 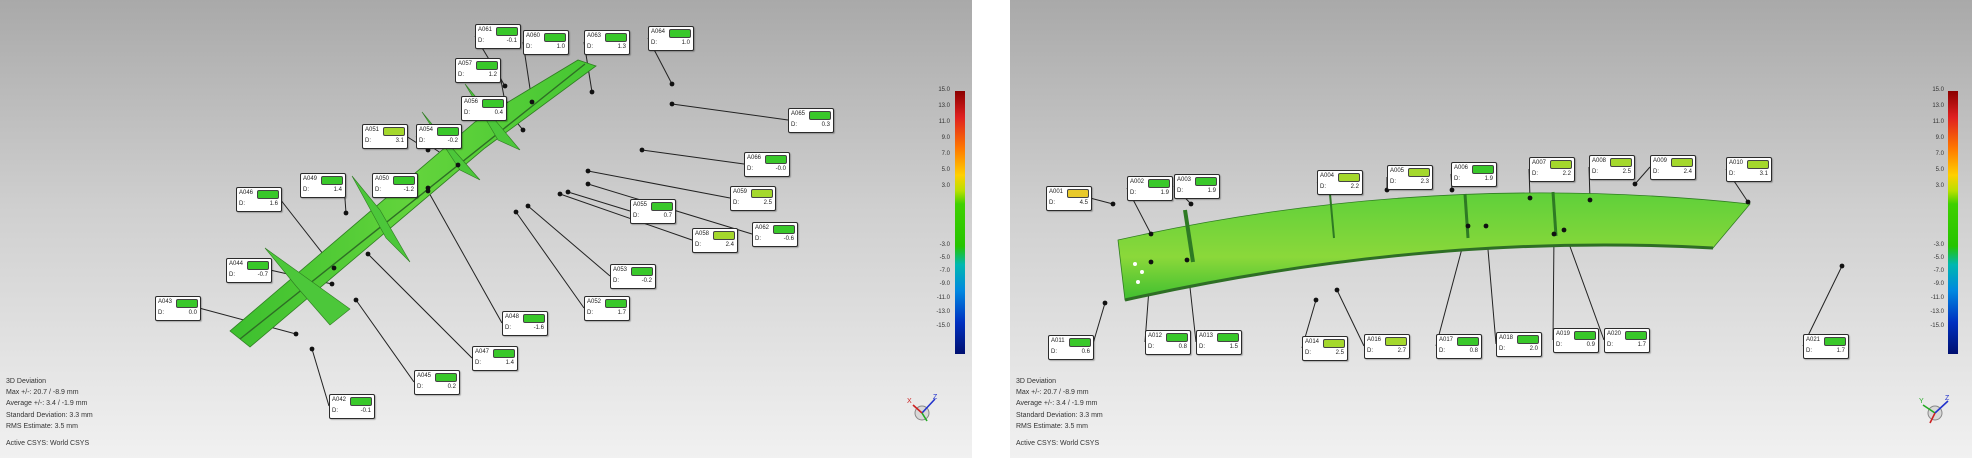 What do you see at coordinates (1059, 415) in the screenshot?
I see `stats-std-dev: Standard Deviation: 3.3 mm` at bounding box center [1059, 415].